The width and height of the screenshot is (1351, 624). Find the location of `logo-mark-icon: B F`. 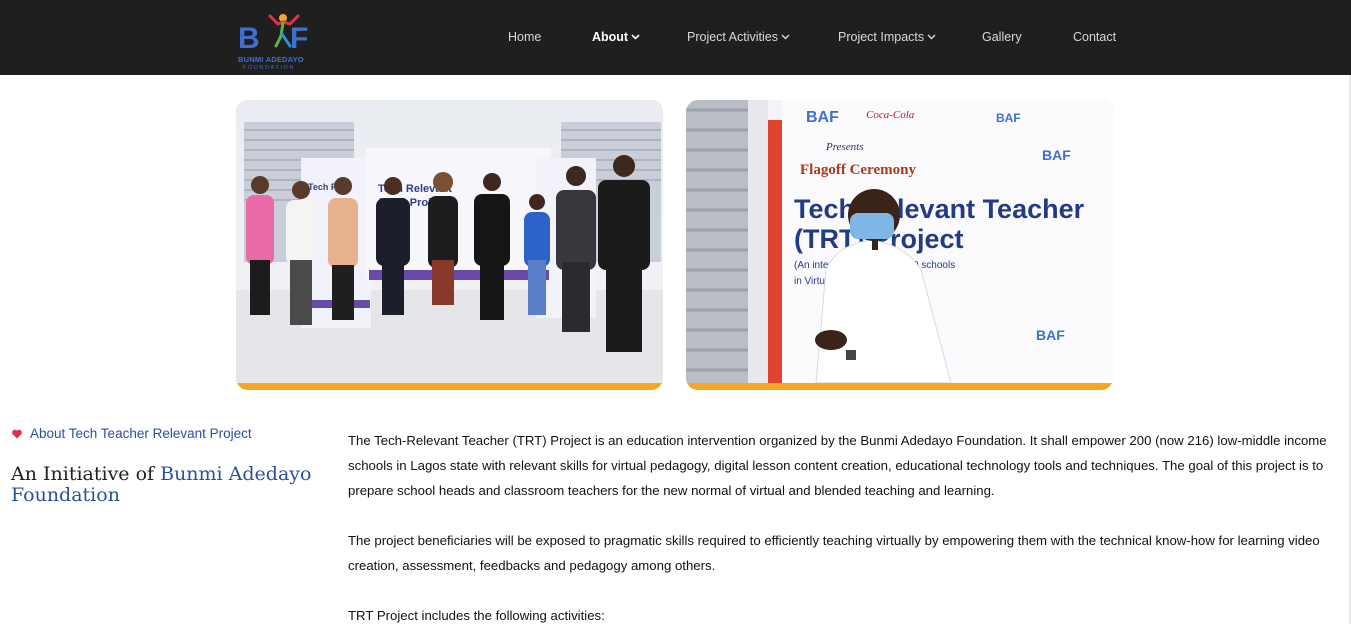

logo-mark-icon: B F is located at coordinates (273, 33).